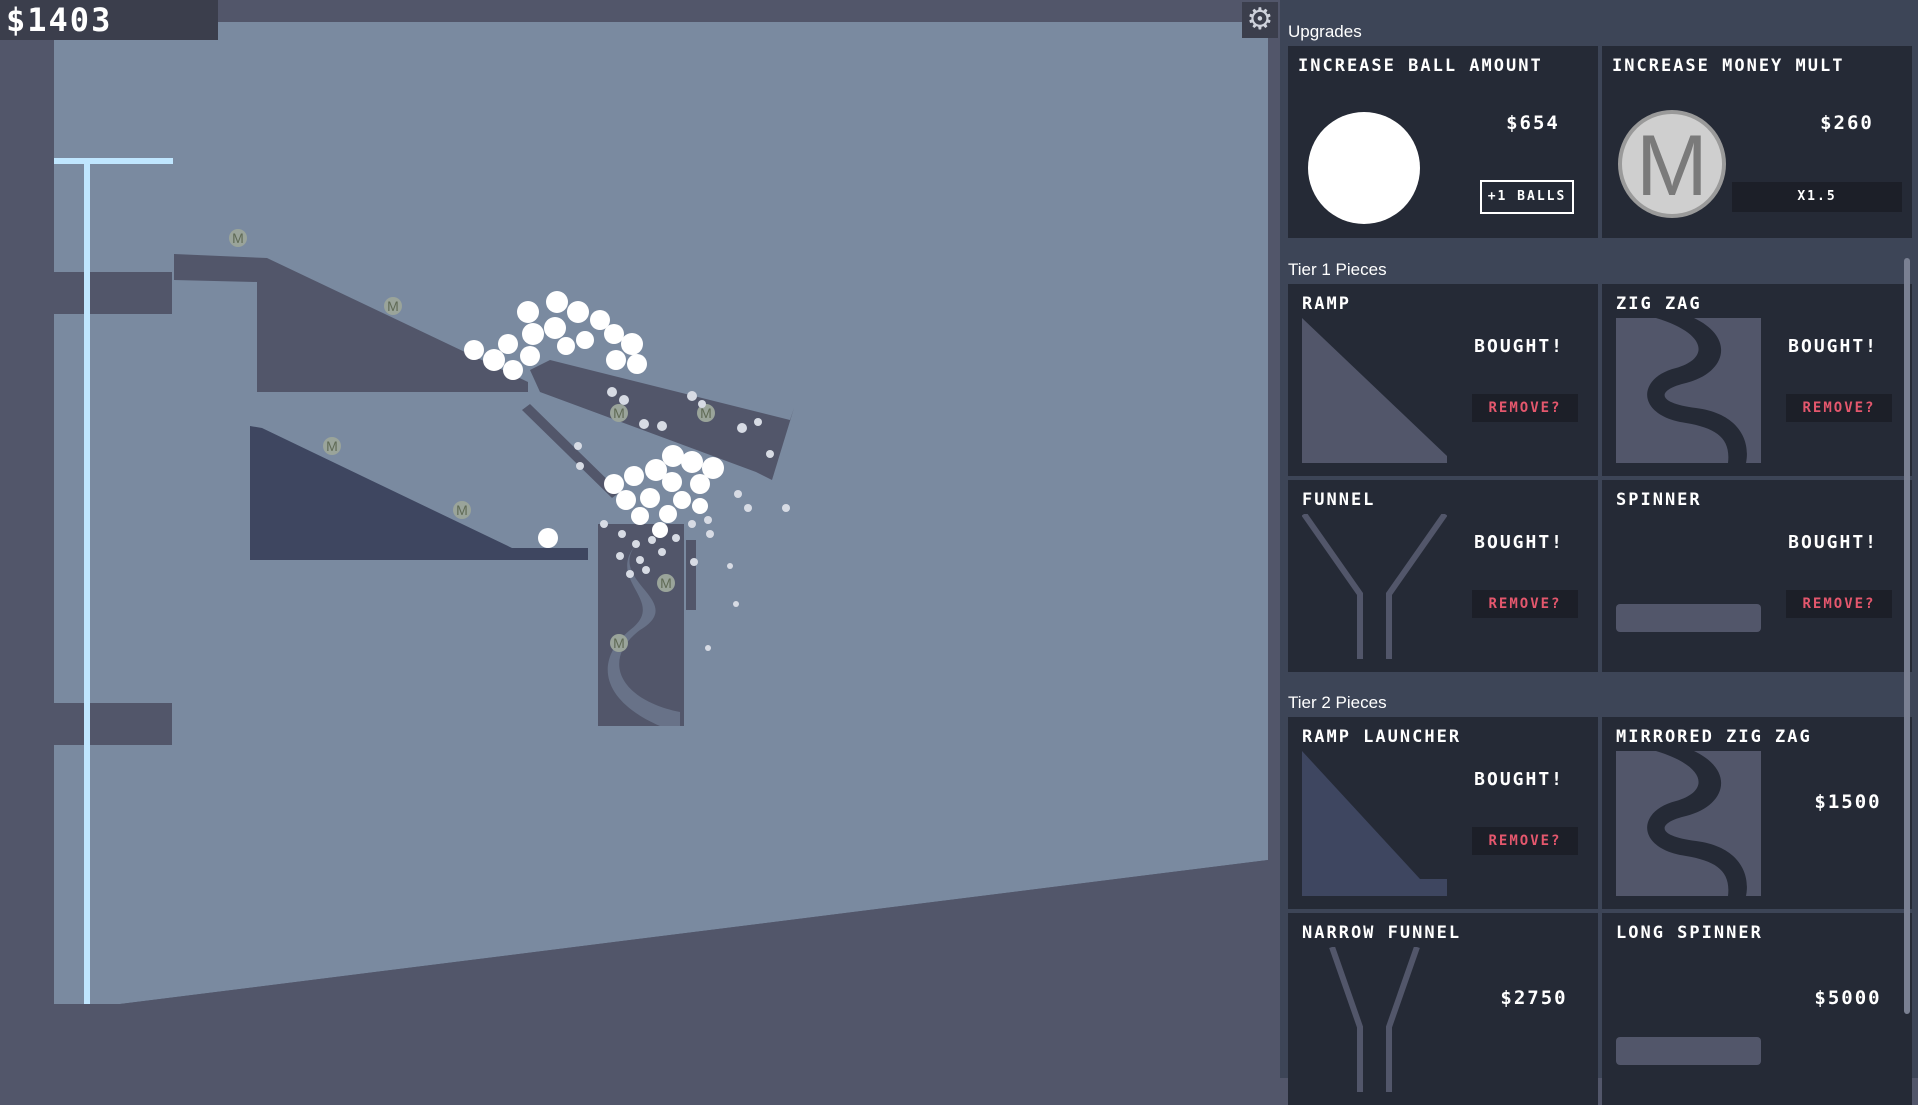  What do you see at coordinates (1420, 66) in the screenshot?
I see `upgrade-name: Increase Ball Amount` at bounding box center [1420, 66].